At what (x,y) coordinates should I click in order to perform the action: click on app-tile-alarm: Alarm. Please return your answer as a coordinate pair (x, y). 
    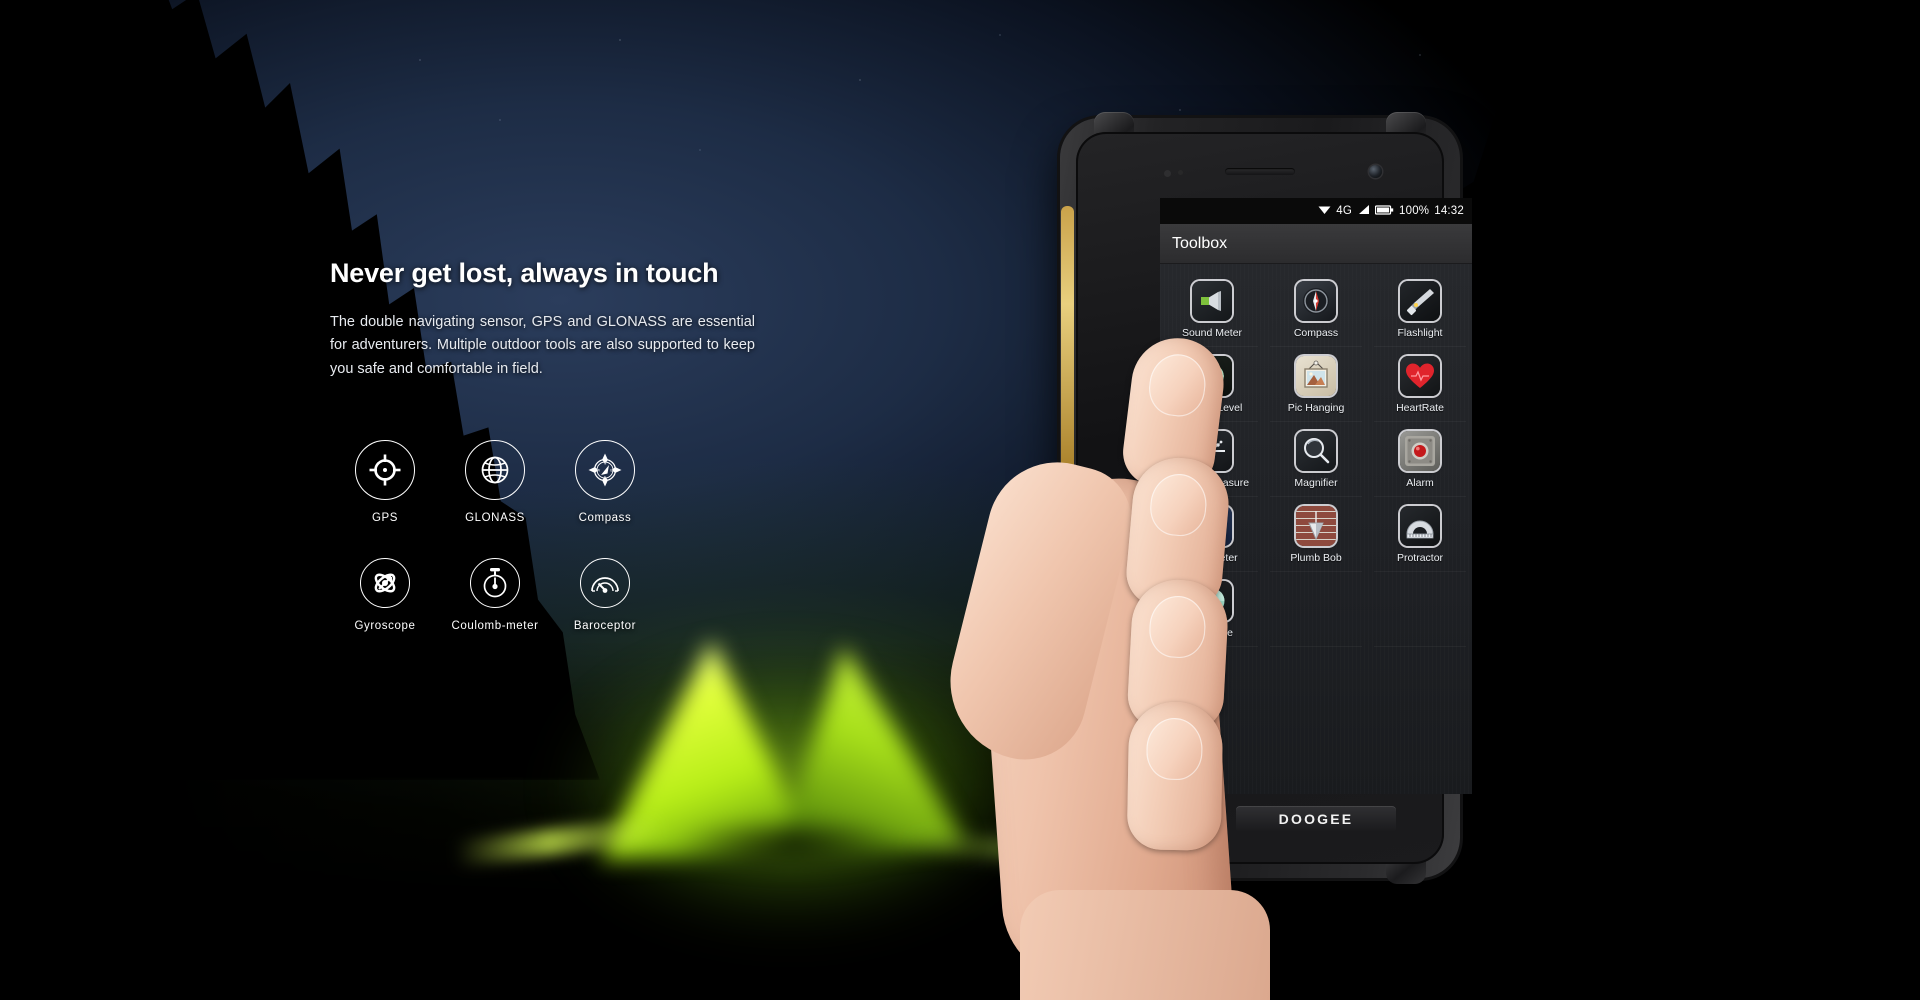
    Looking at the image, I should click on (1420, 459).